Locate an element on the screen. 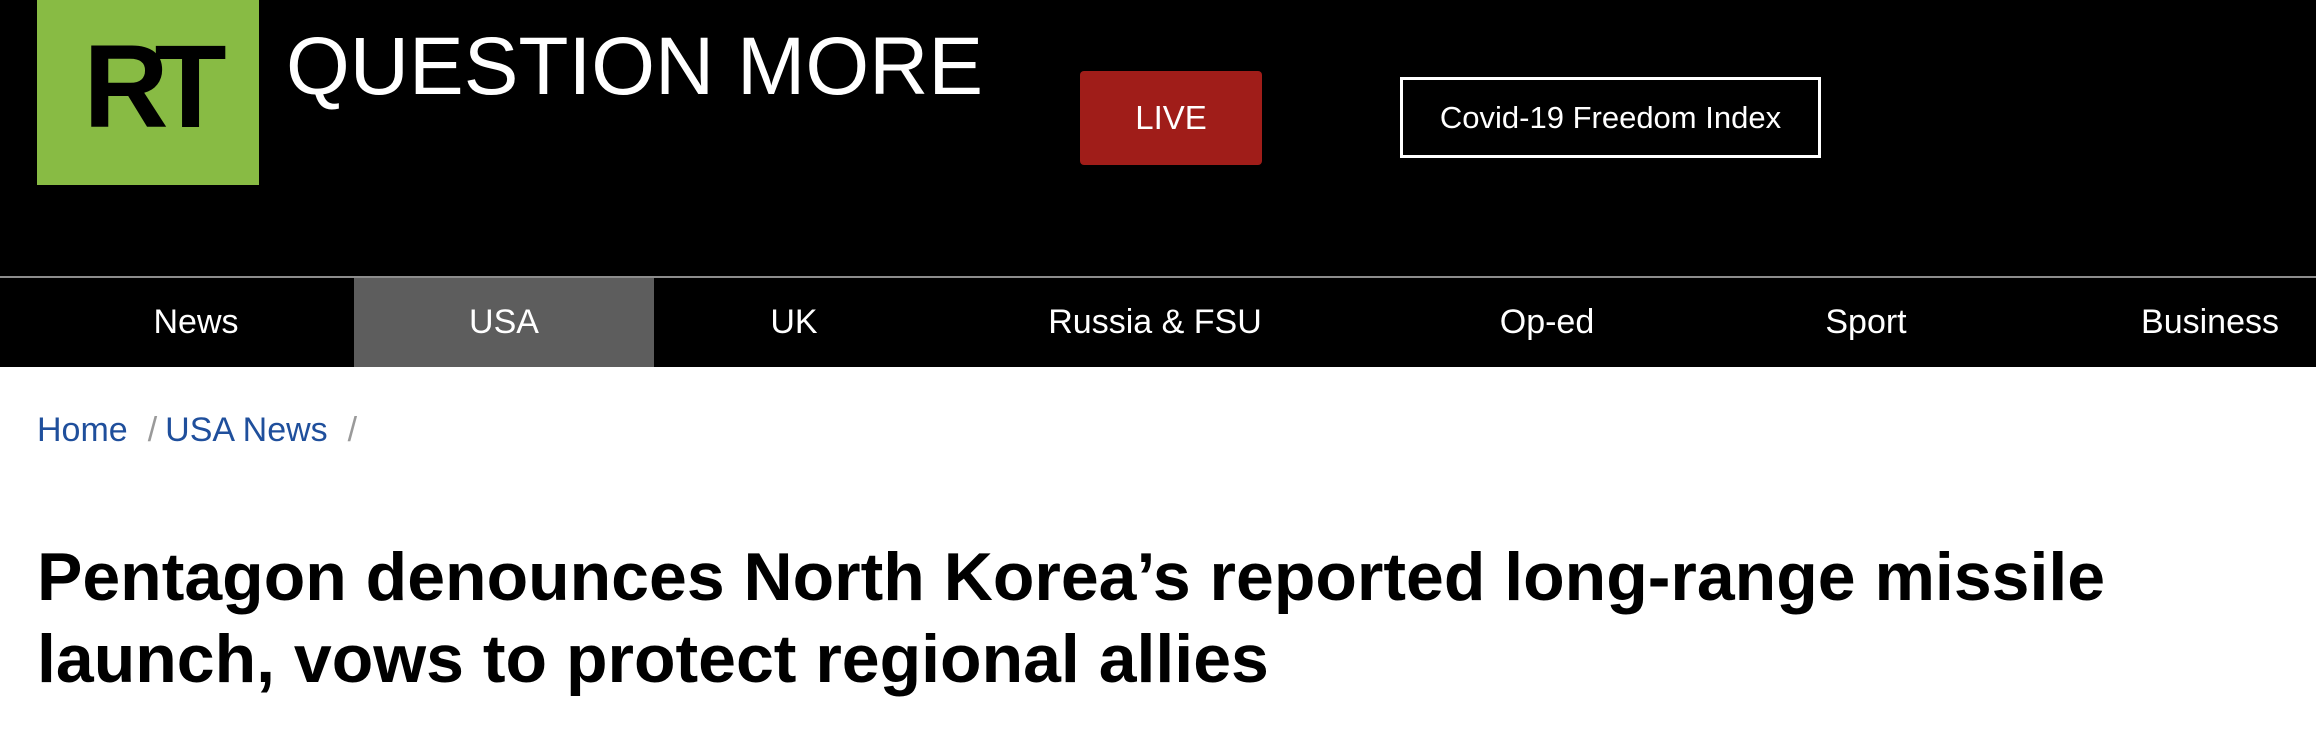  rt-logo: RT is located at coordinates (148, 92).